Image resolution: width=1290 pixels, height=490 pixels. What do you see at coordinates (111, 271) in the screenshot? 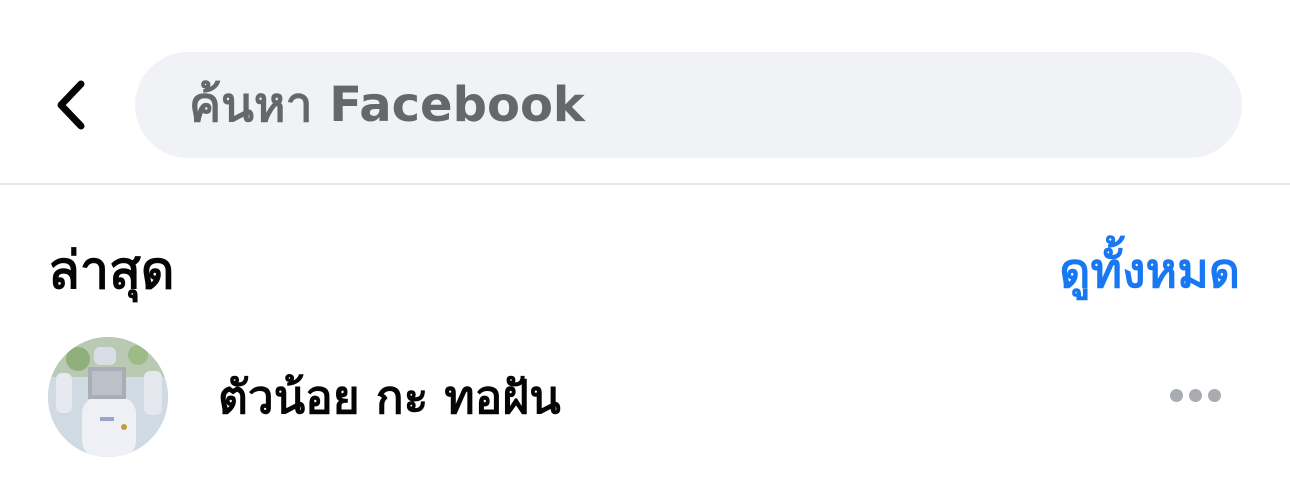
I see `recent-section-title: ล่าสุด` at bounding box center [111, 271].